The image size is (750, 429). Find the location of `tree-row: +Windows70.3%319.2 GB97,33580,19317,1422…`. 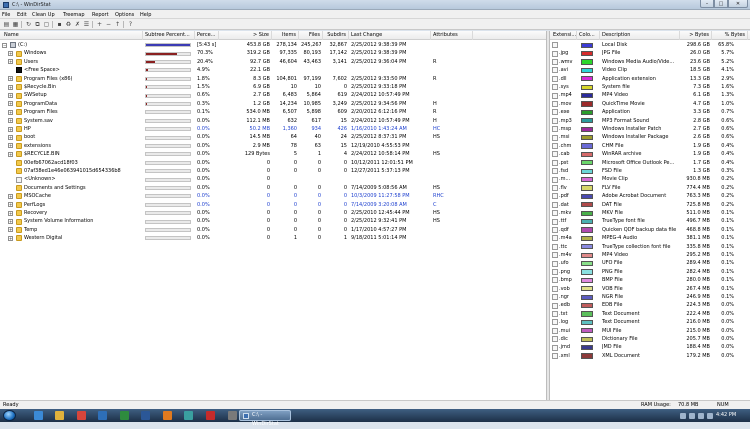

tree-row: +Windows70.3%319.2 GB97,33580,19317,1422… is located at coordinates (273, 53).